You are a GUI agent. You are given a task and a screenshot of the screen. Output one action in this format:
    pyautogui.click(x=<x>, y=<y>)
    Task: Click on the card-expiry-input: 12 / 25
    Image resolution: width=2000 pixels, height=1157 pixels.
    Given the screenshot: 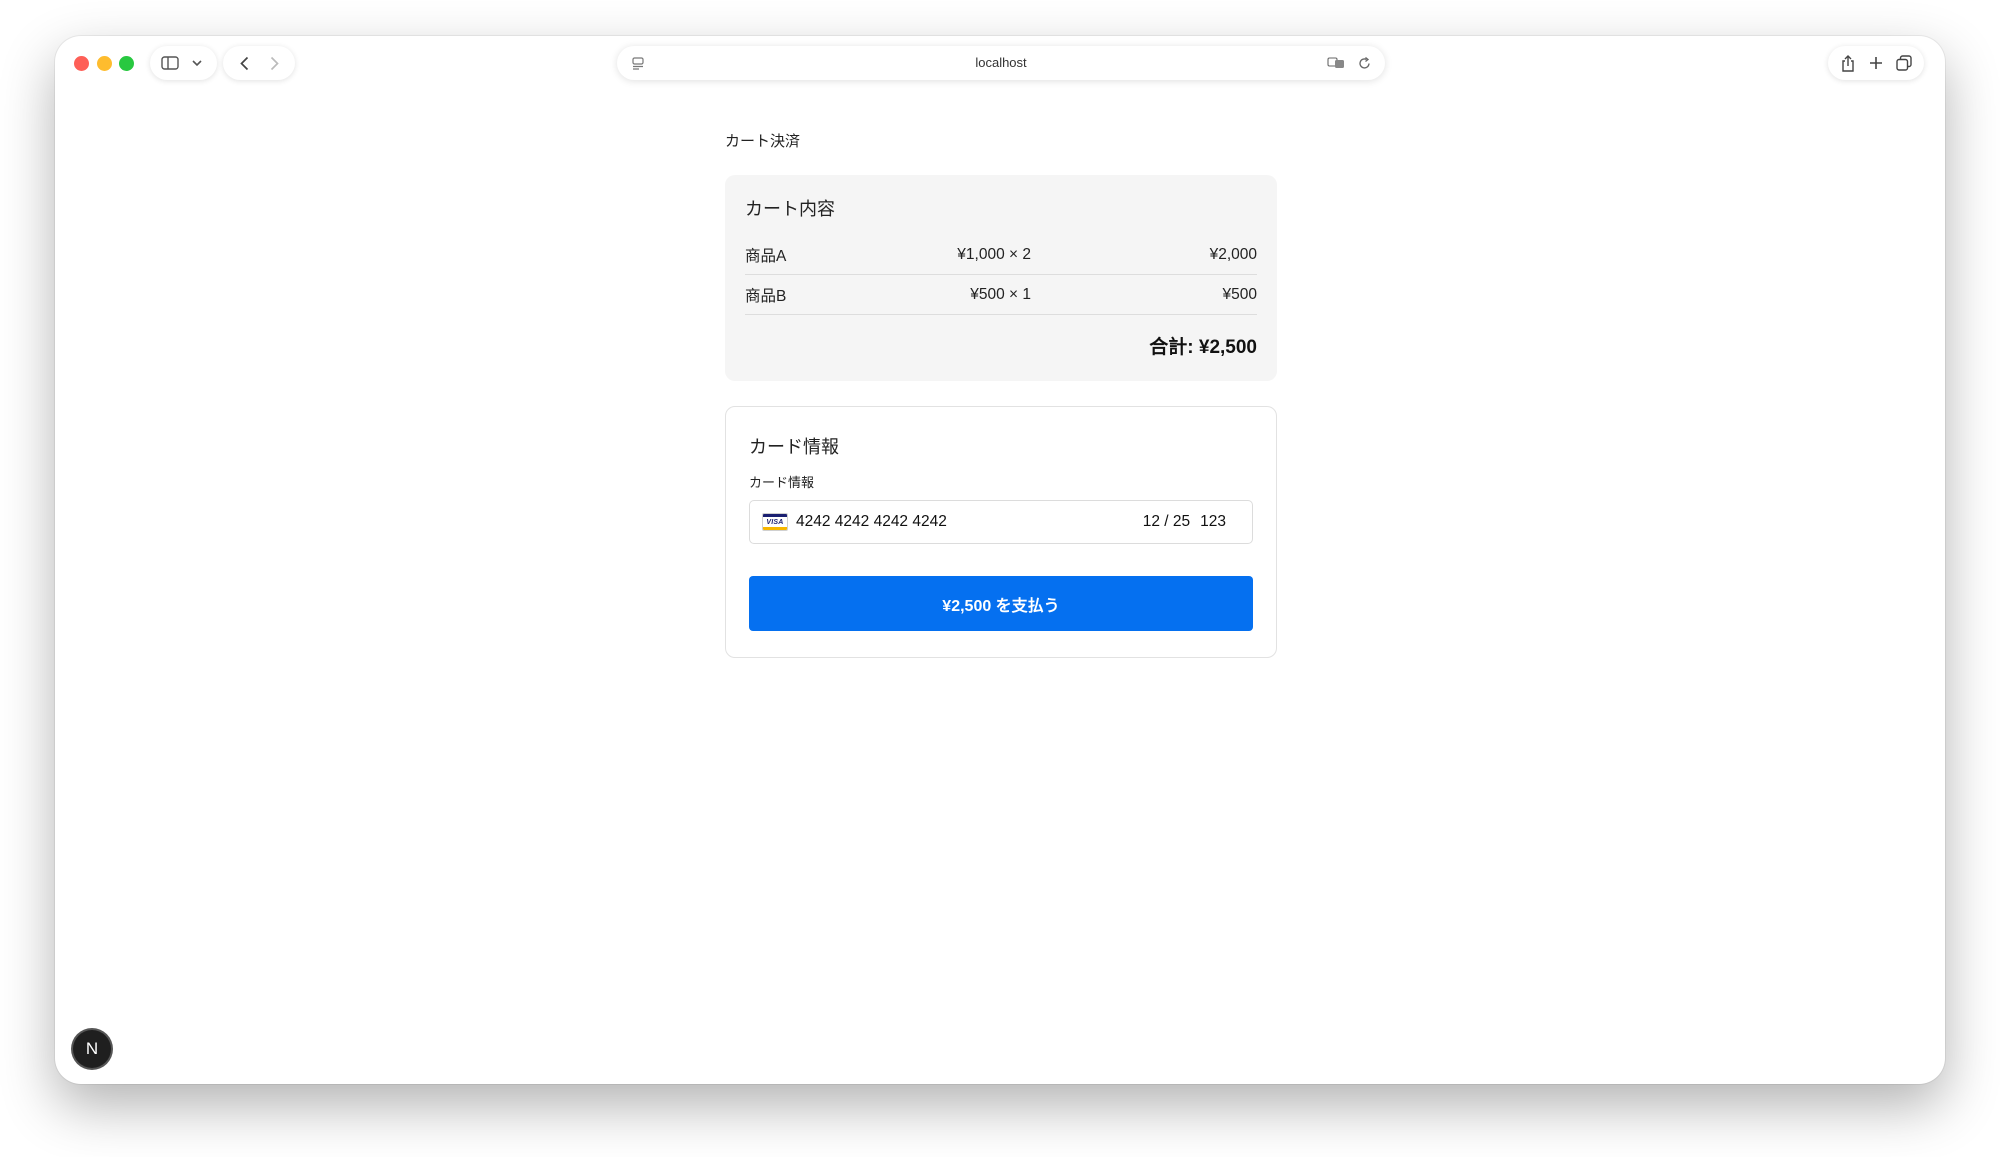 What is the action you would take?
    pyautogui.click(x=1166, y=522)
    